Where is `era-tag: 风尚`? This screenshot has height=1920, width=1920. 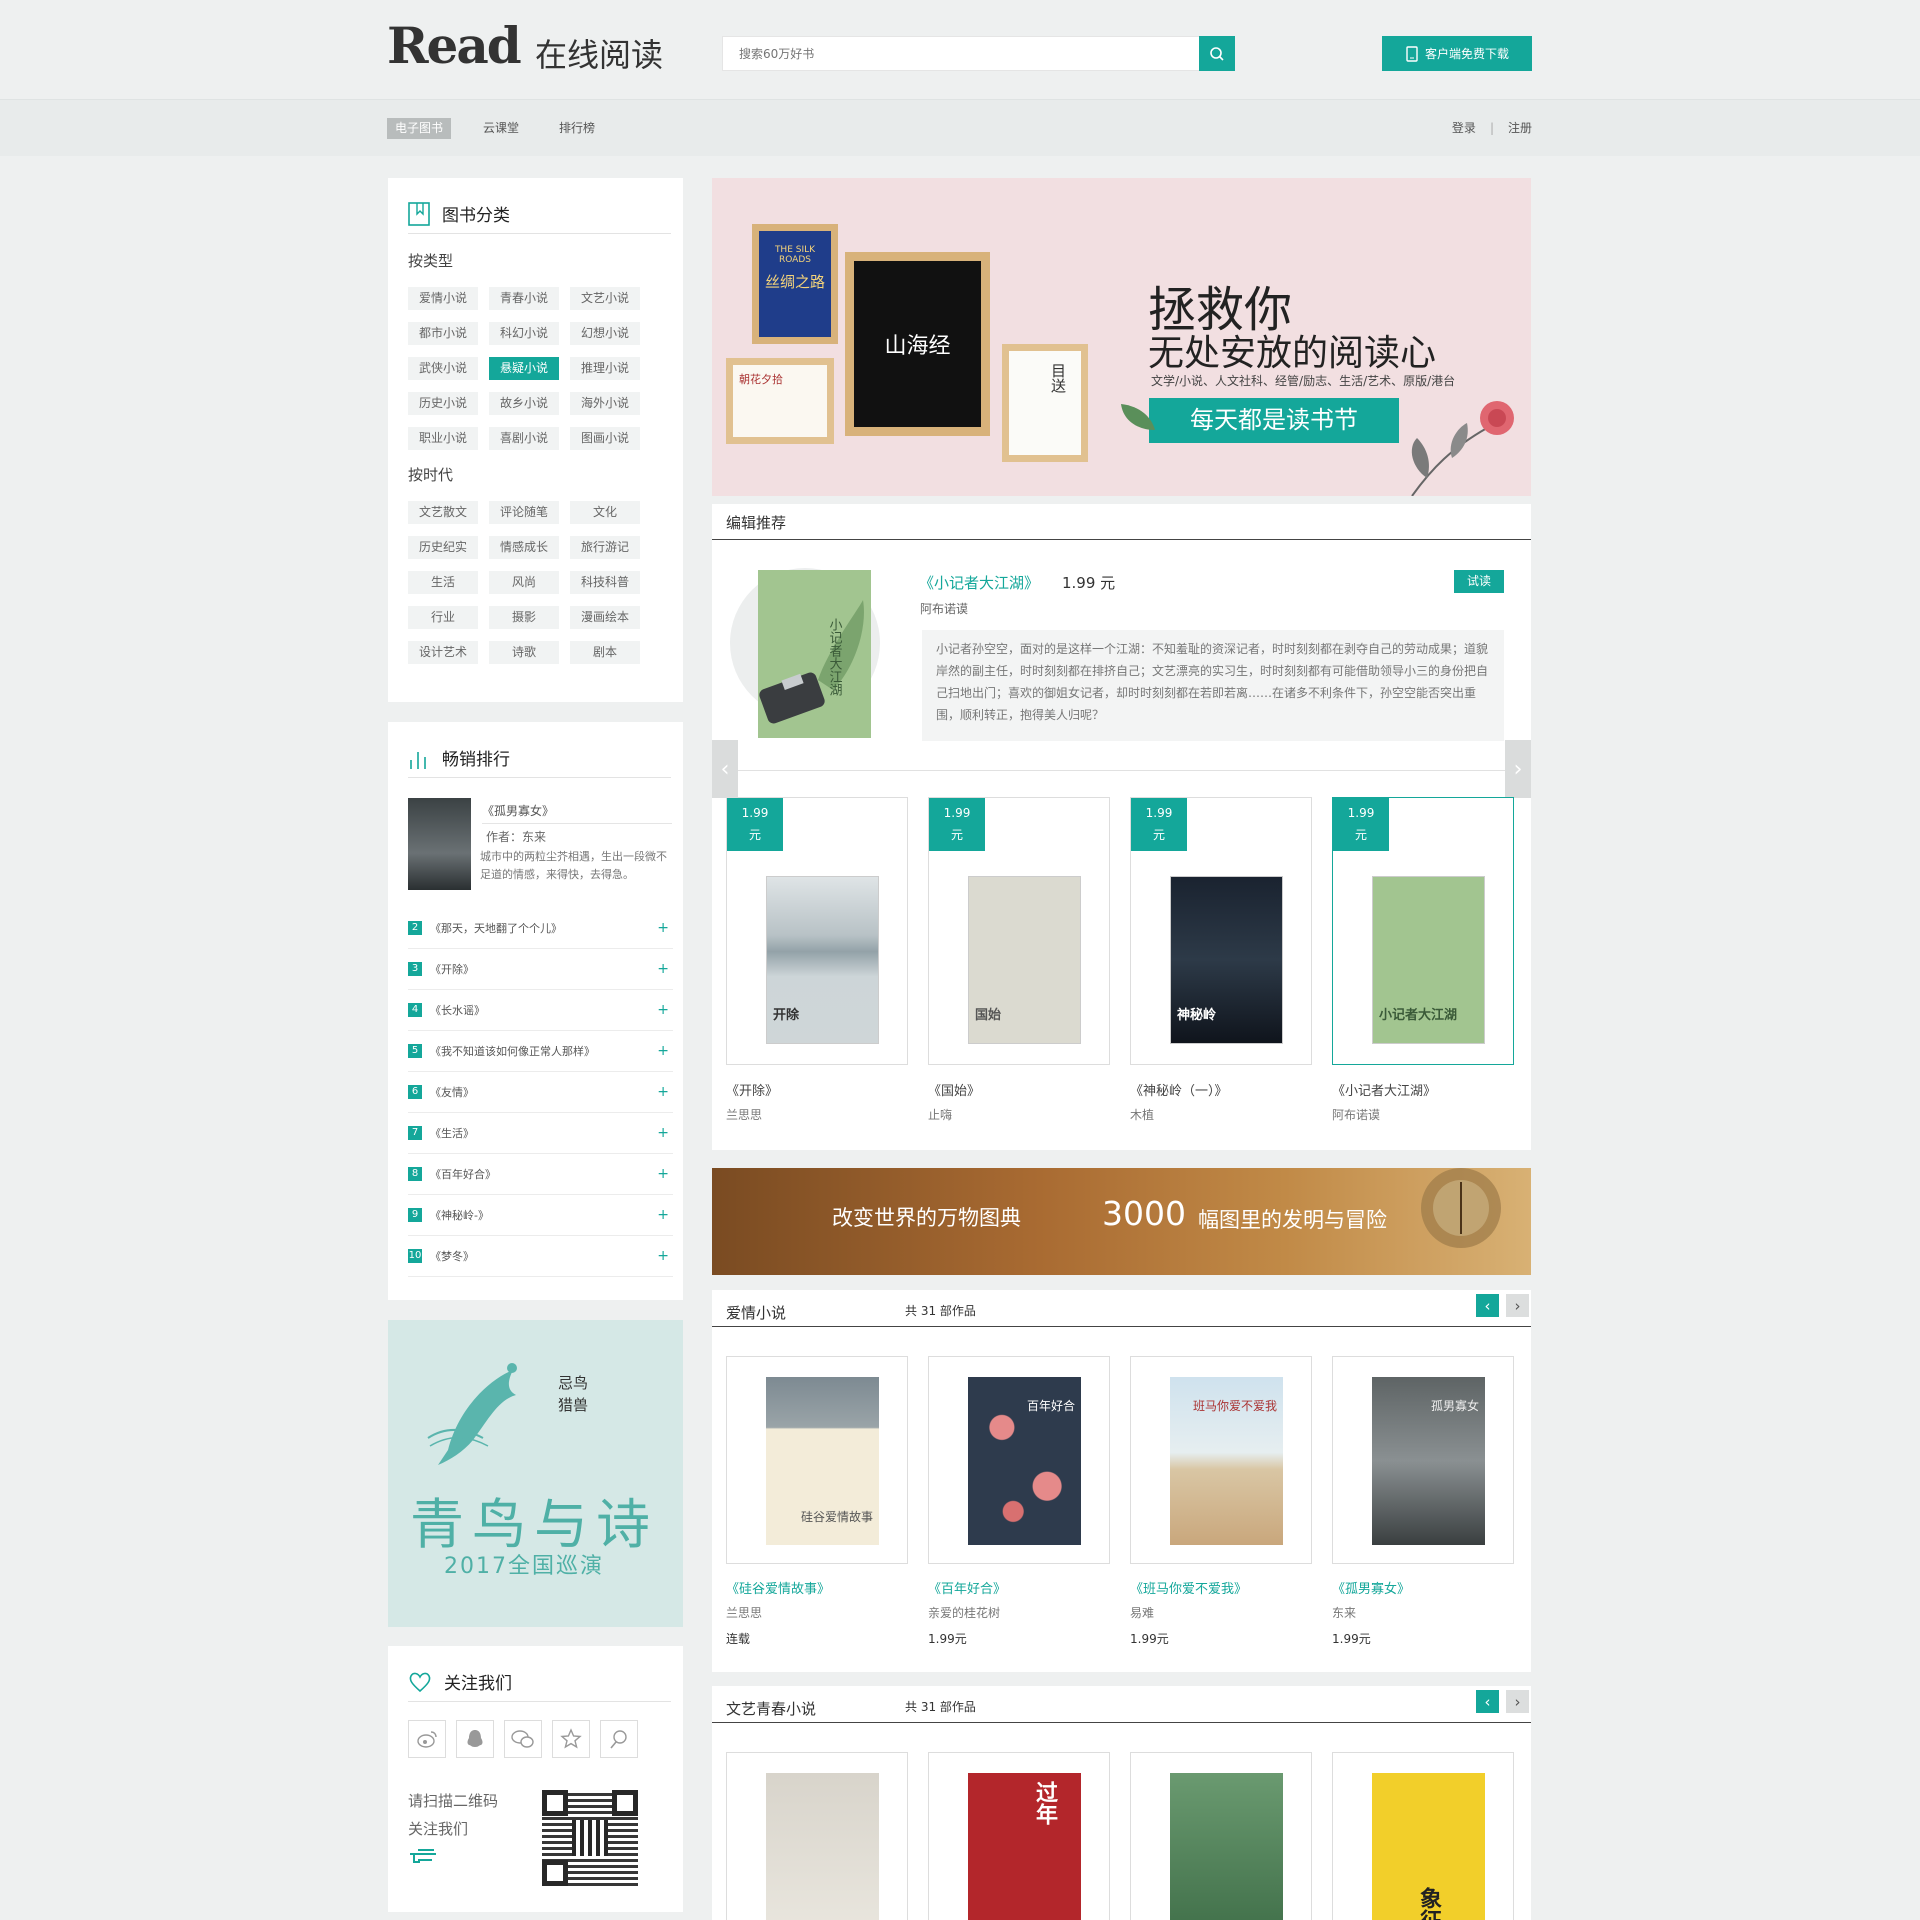
era-tag: 风尚 is located at coordinates (524, 582).